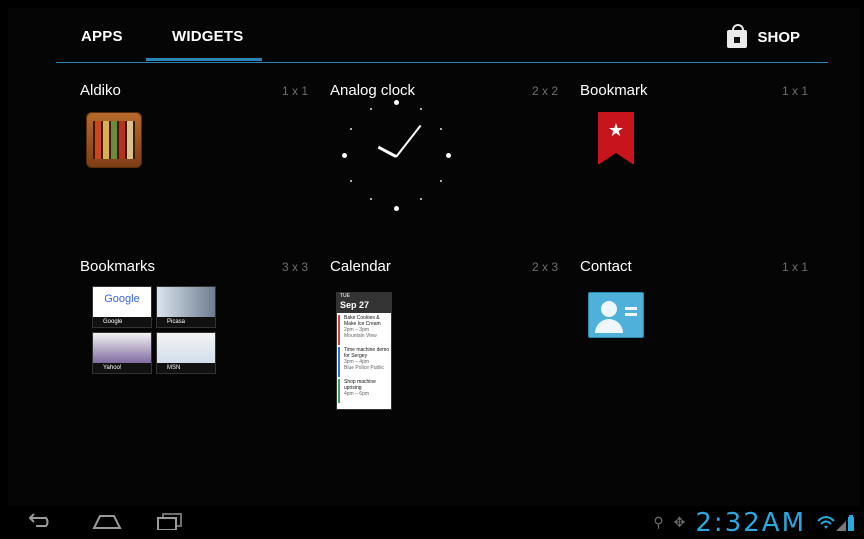 Image resolution: width=864 pixels, height=539 pixels. Describe the element at coordinates (186, 353) in the screenshot. I see `bookmark-thumbnail: MSN` at that location.